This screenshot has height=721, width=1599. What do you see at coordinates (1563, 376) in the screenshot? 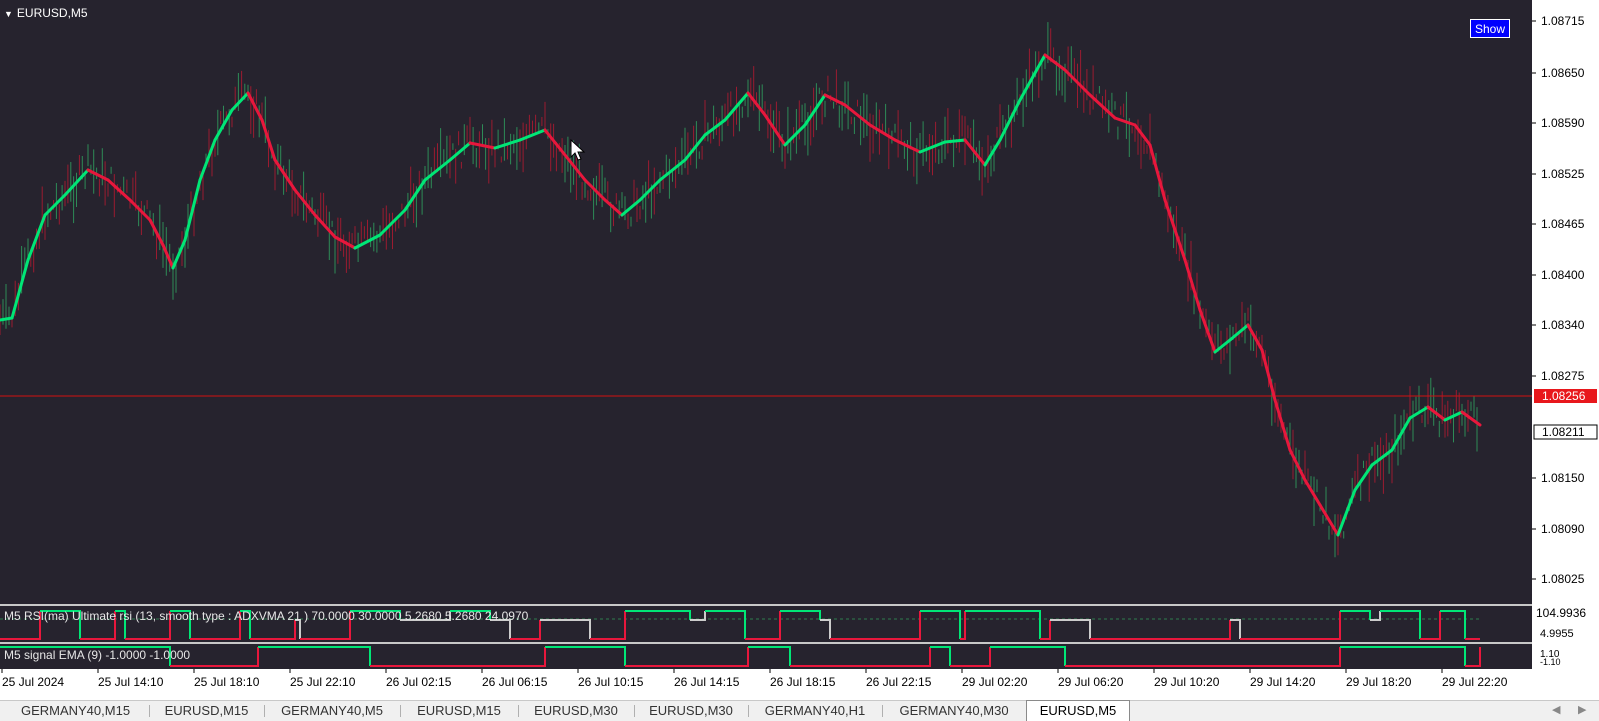
I see `price-tick-label: 1.08275` at bounding box center [1563, 376].